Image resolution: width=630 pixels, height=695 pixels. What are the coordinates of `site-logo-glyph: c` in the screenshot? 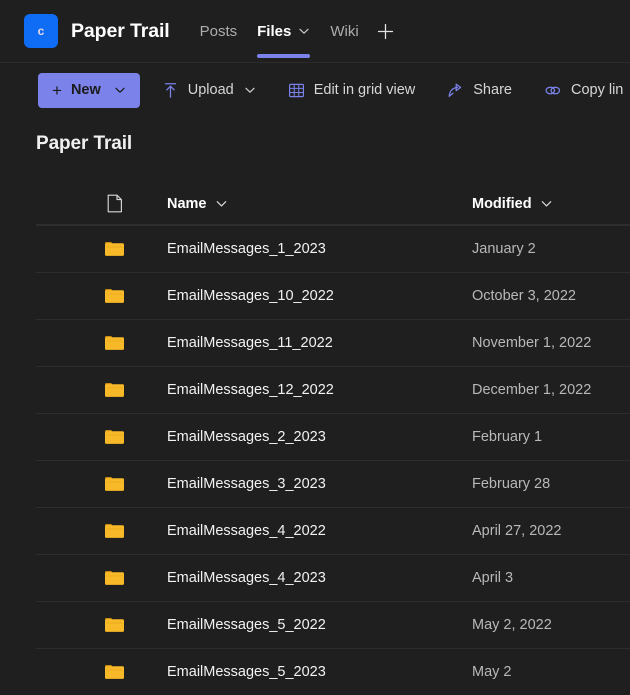 It's located at (41, 31).